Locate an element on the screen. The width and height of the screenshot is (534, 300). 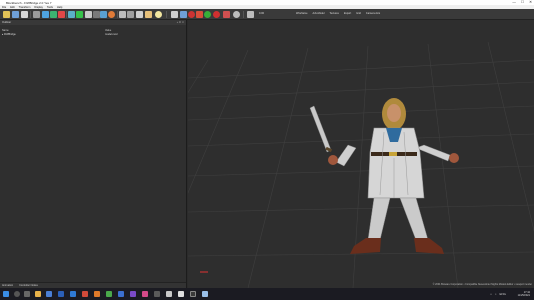
mail-icon is located at coordinates (49, 294).